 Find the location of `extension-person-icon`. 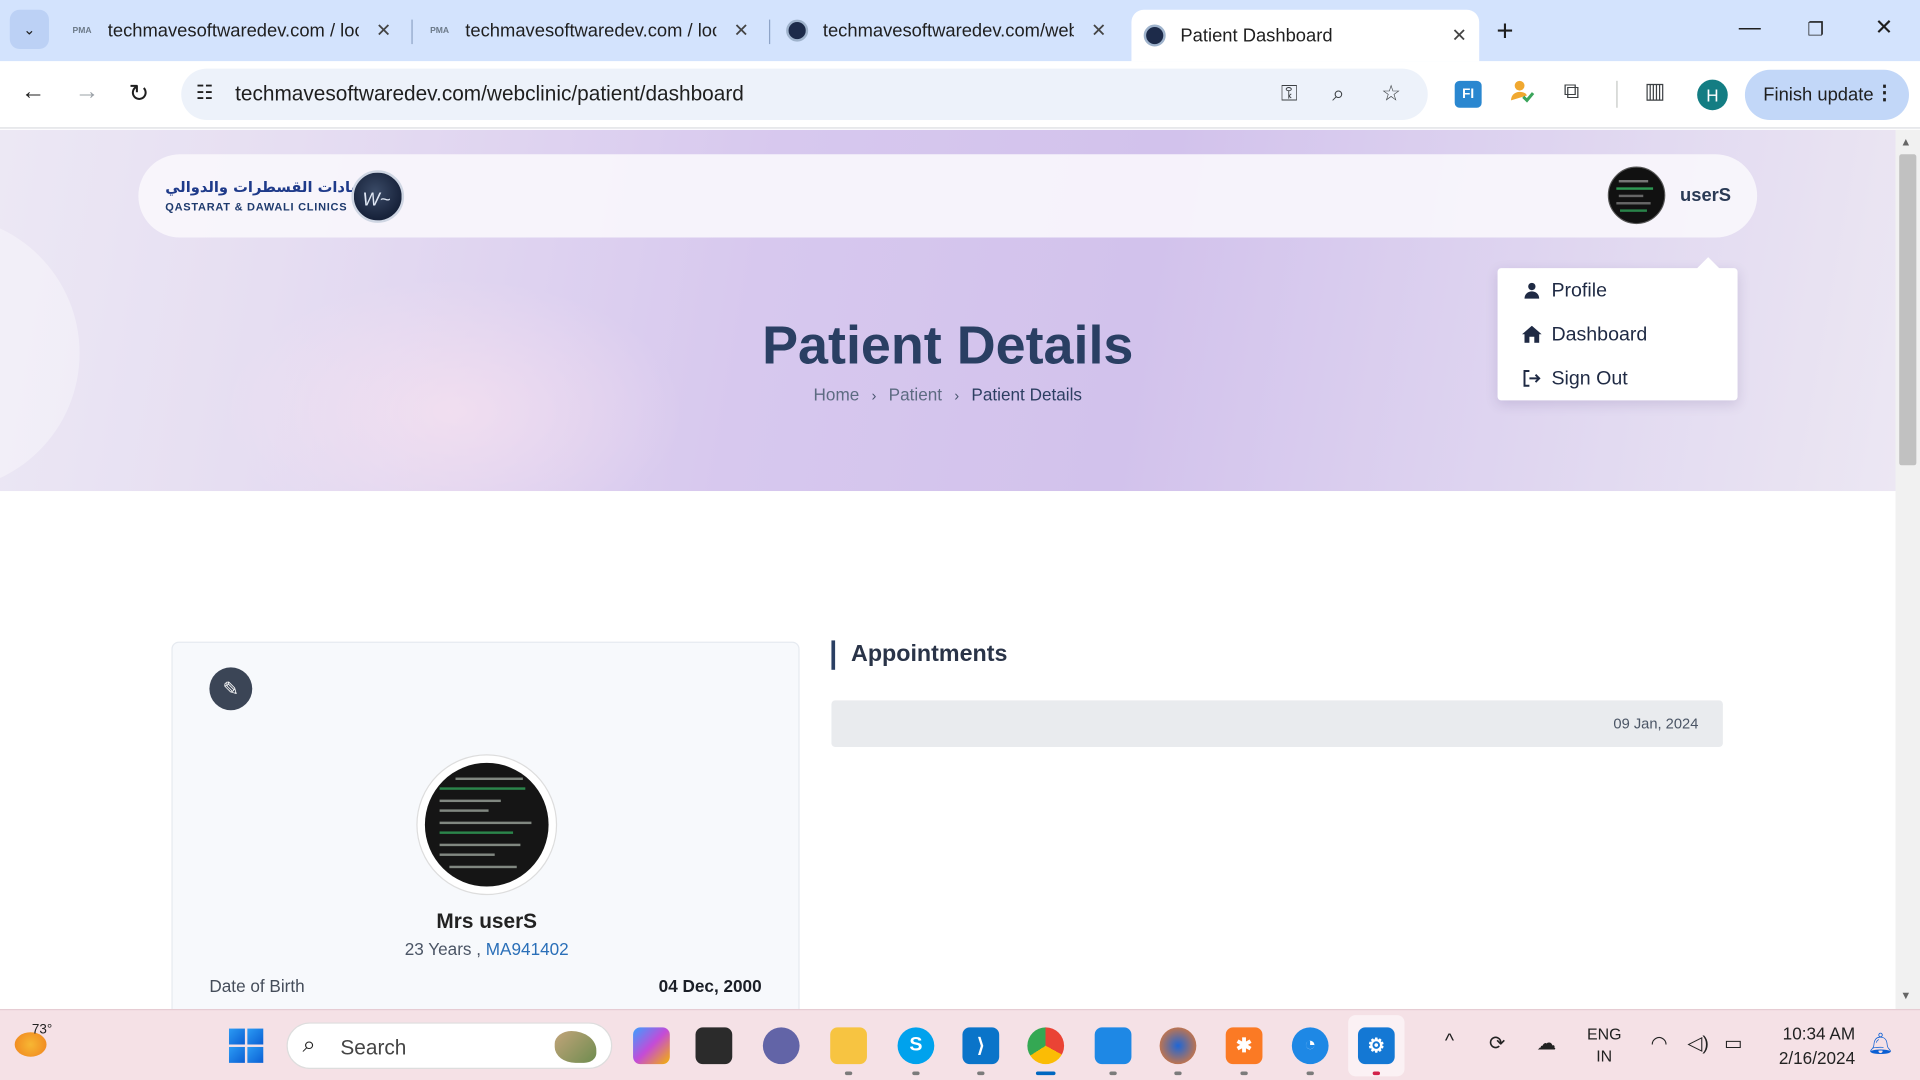

extension-person-icon is located at coordinates (1522, 91).